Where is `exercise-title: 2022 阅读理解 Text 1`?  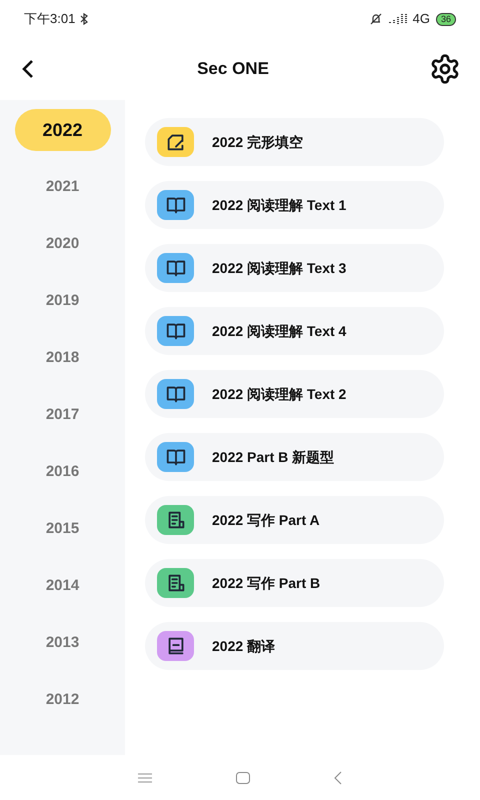 exercise-title: 2022 阅读理解 Text 1 is located at coordinates (279, 205).